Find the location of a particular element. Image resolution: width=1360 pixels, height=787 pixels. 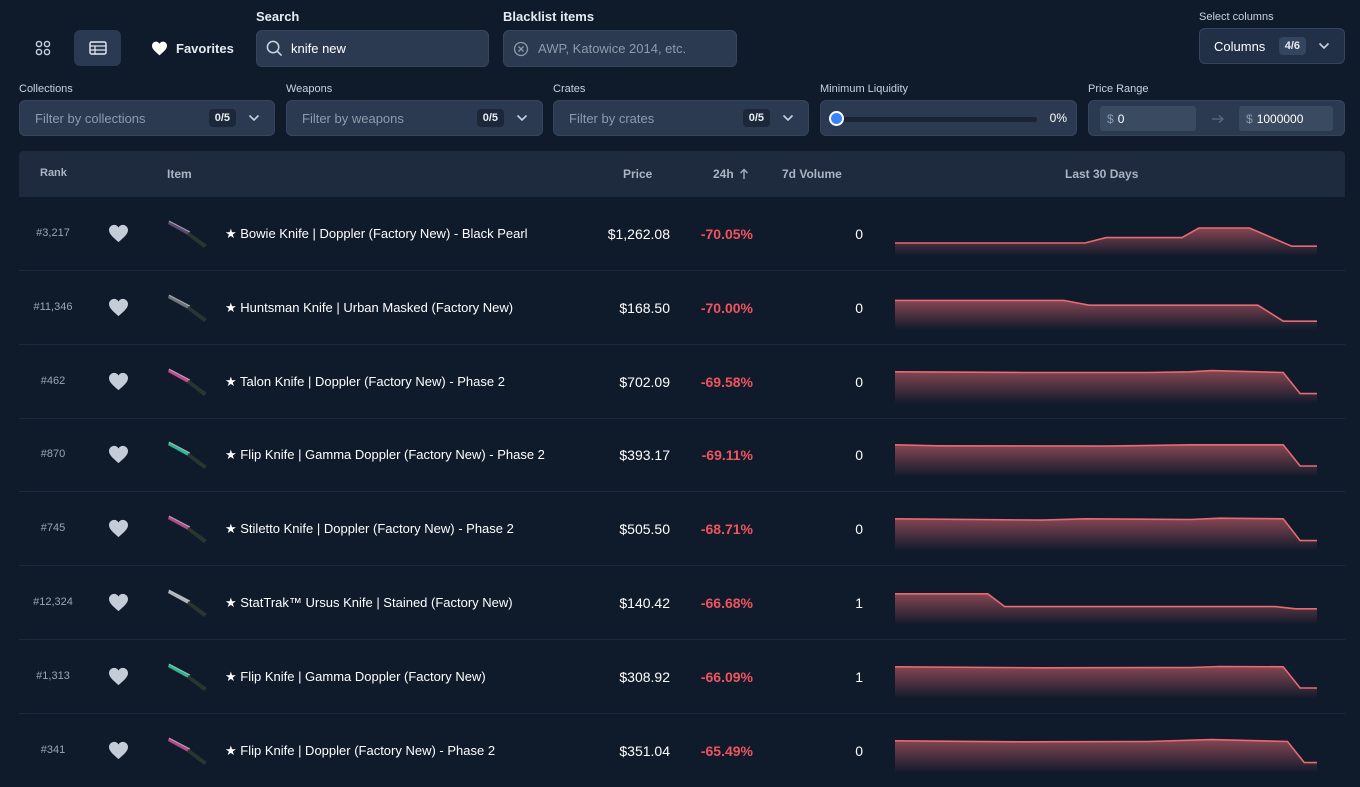

weapons-placeholder: Filter by weapons is located at coordinates (353, 118).